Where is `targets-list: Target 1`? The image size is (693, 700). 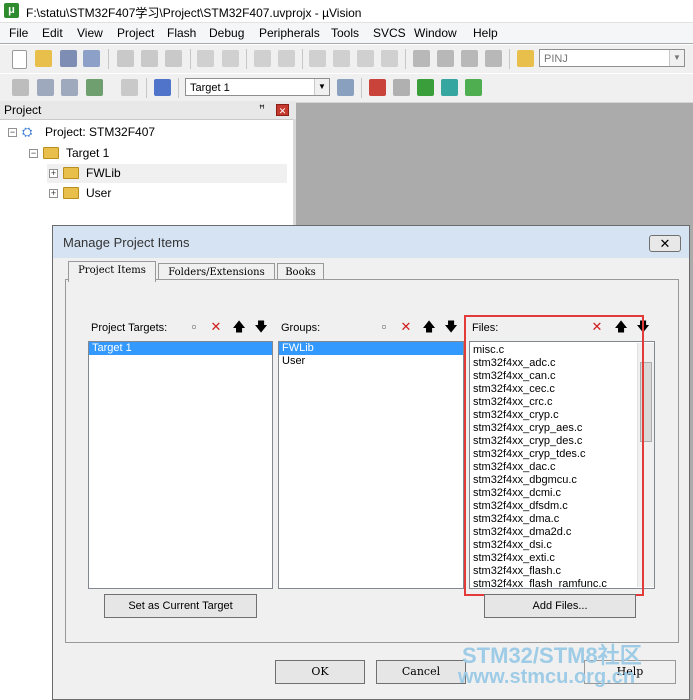 targets-list: Target 1 is located at coordinates (180, 465).